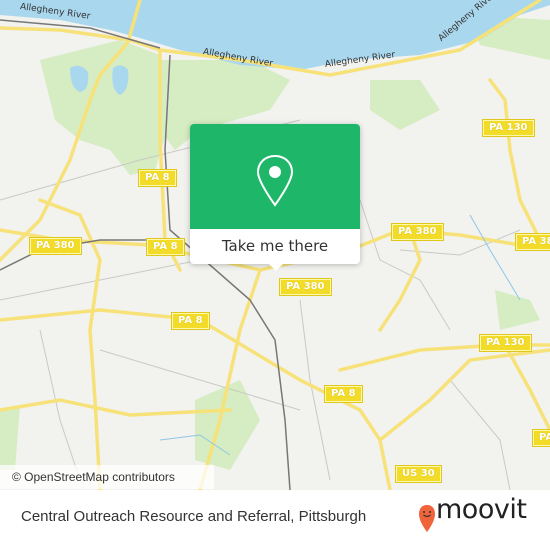 The image size is (550, 550). Describe the element at coordinates (418, 474) in the screenshot. I see `route-shield: US 30` at that location.